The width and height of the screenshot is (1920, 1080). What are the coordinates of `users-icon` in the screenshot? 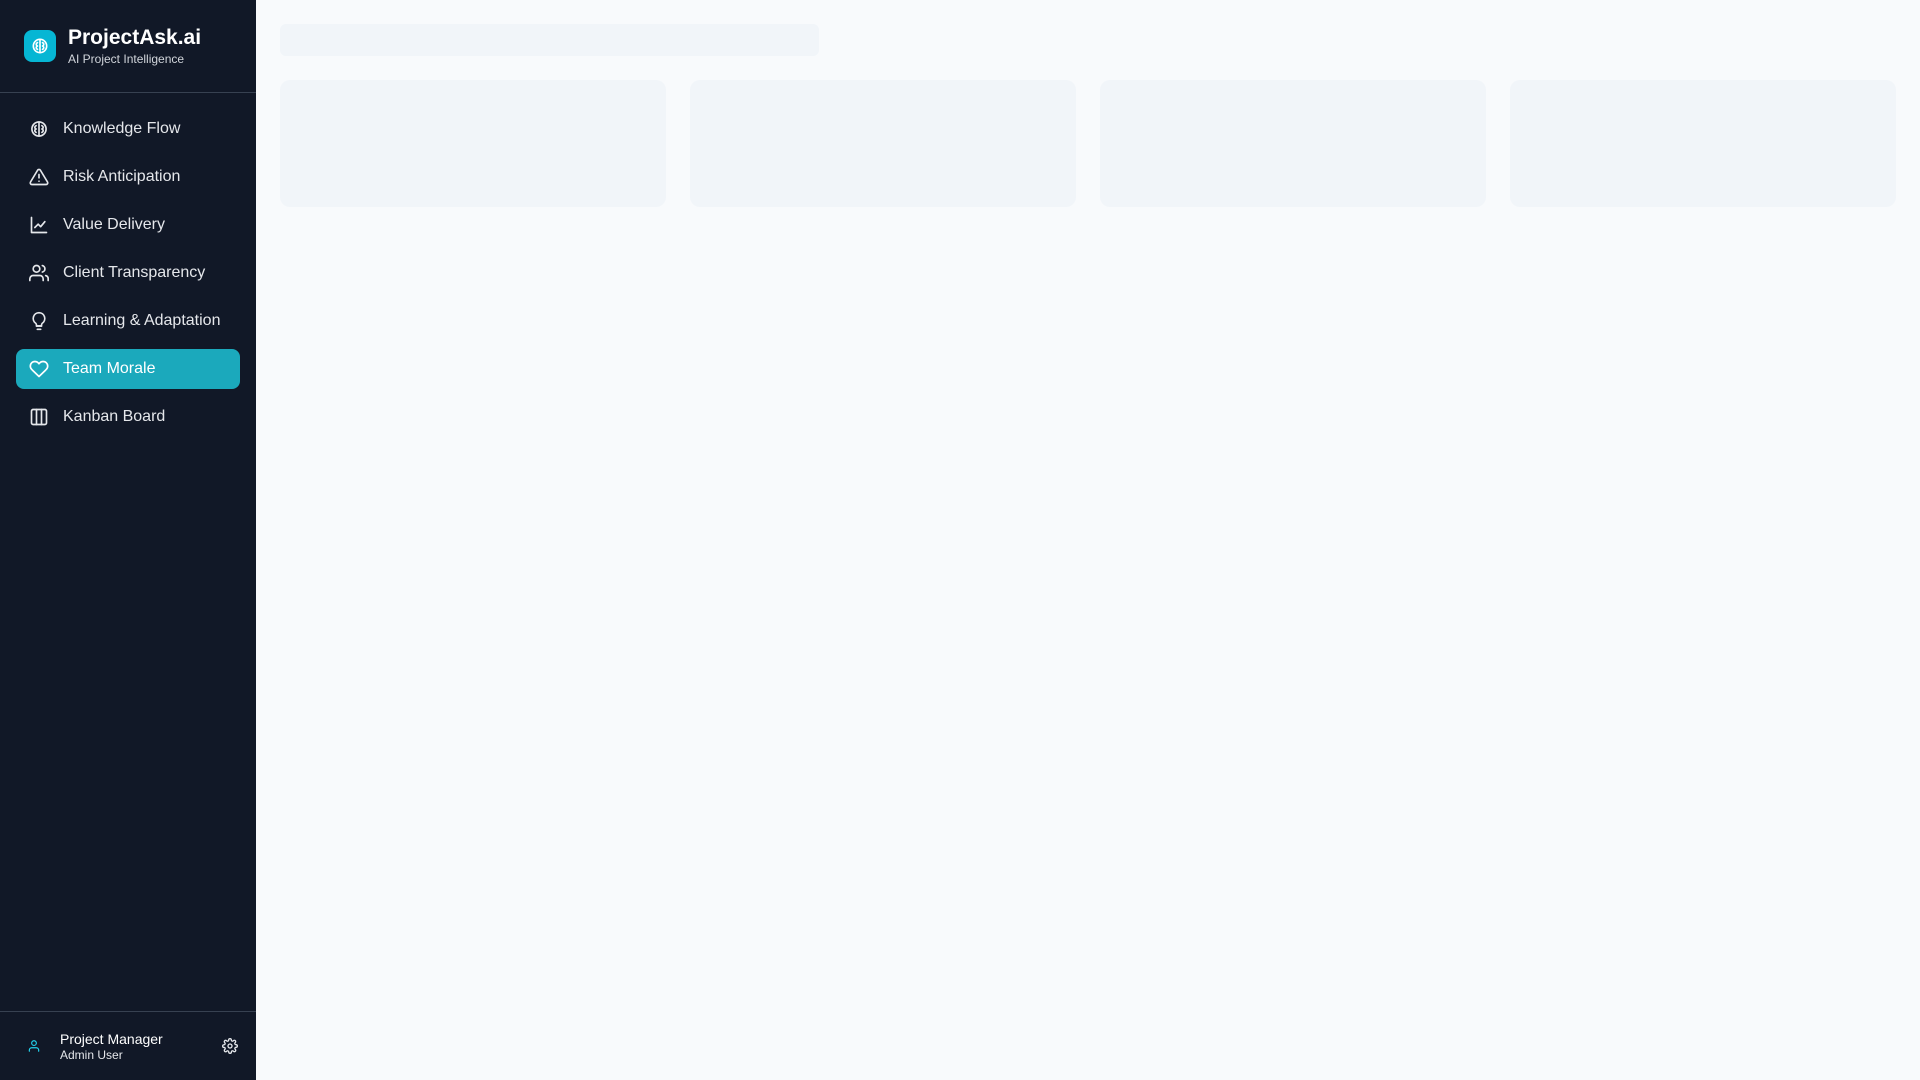 It's located at (39, 273).